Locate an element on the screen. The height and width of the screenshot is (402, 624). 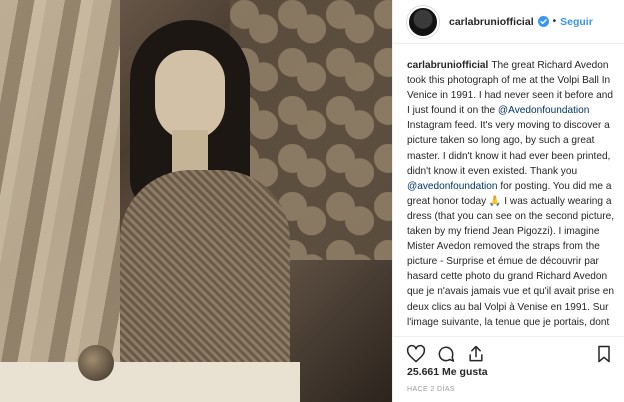
action-bar is located at coordinates (508, 351).